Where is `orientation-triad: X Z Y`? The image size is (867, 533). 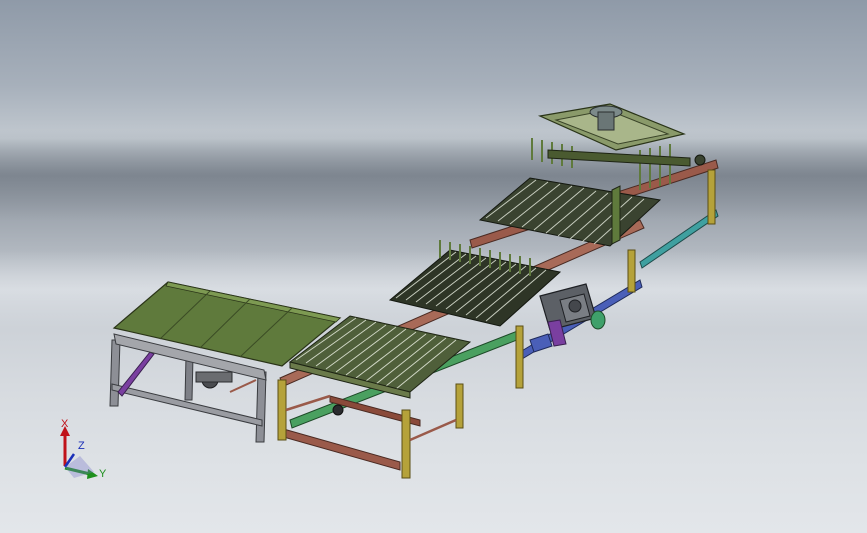
orientation-triad: X Z Y is located at coordinates (82, 448).